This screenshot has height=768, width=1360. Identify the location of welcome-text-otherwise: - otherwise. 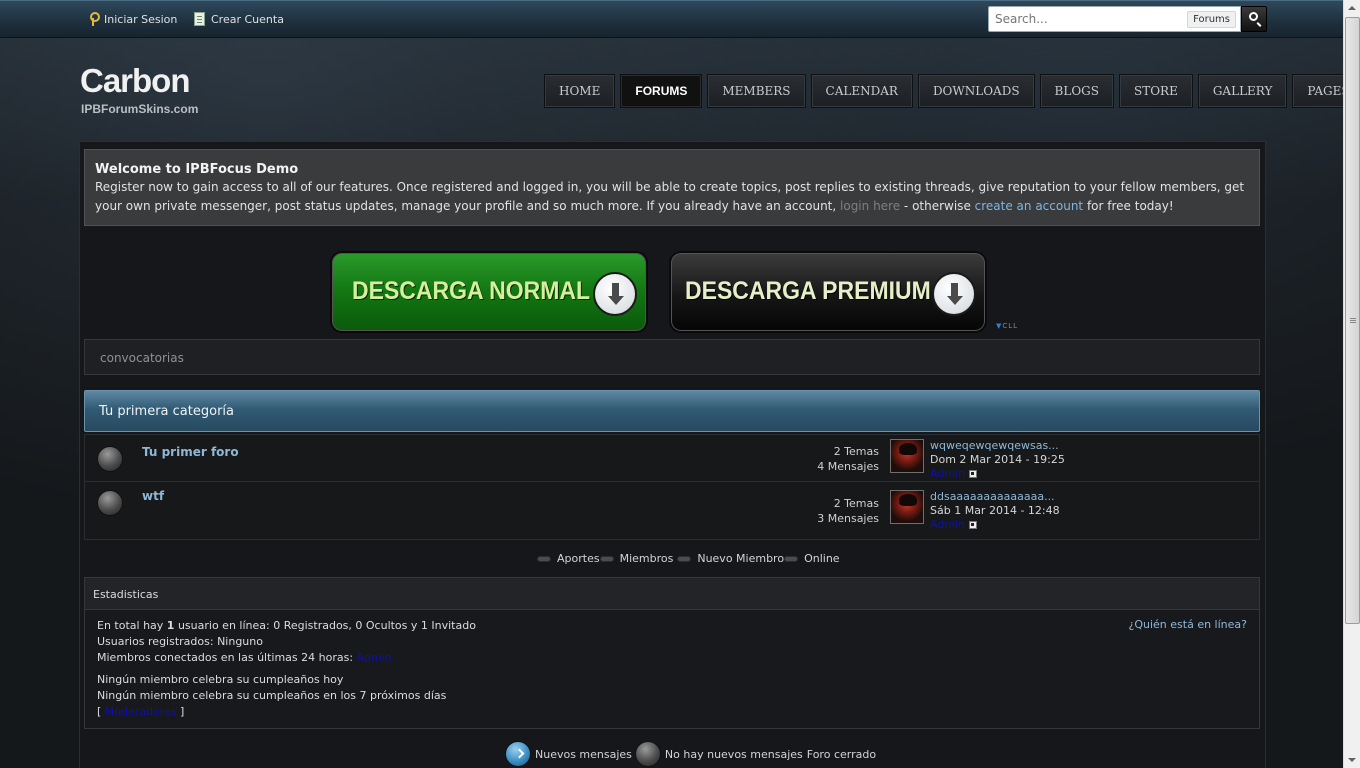
(937, 206).